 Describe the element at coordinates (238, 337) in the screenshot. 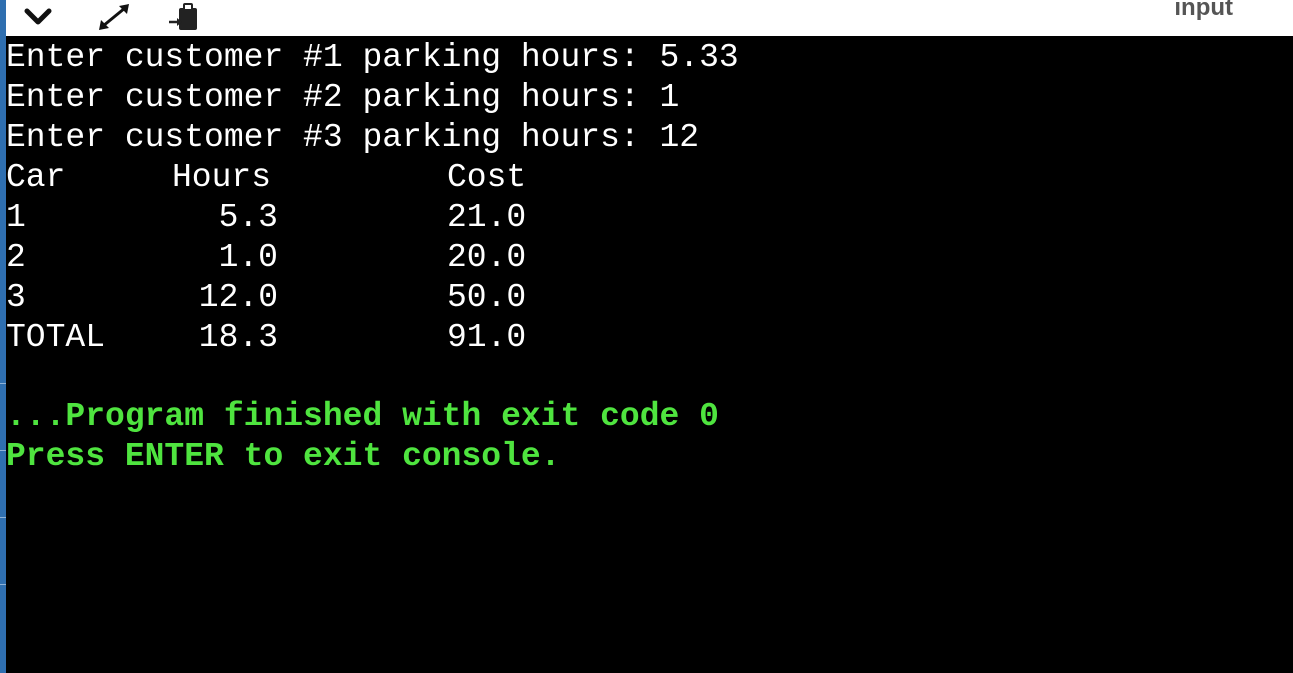

I see `row-hours: 18.3` at that location.